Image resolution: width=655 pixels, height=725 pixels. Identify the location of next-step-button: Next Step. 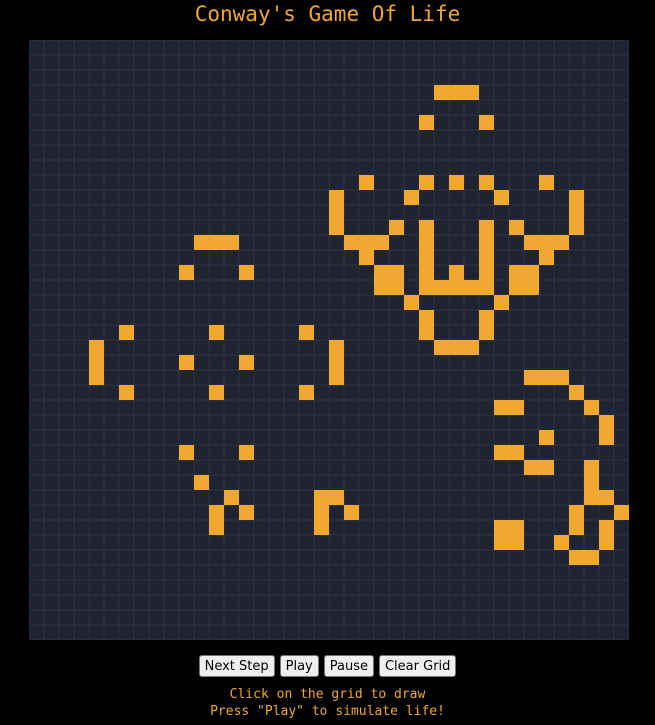
(236, 666).